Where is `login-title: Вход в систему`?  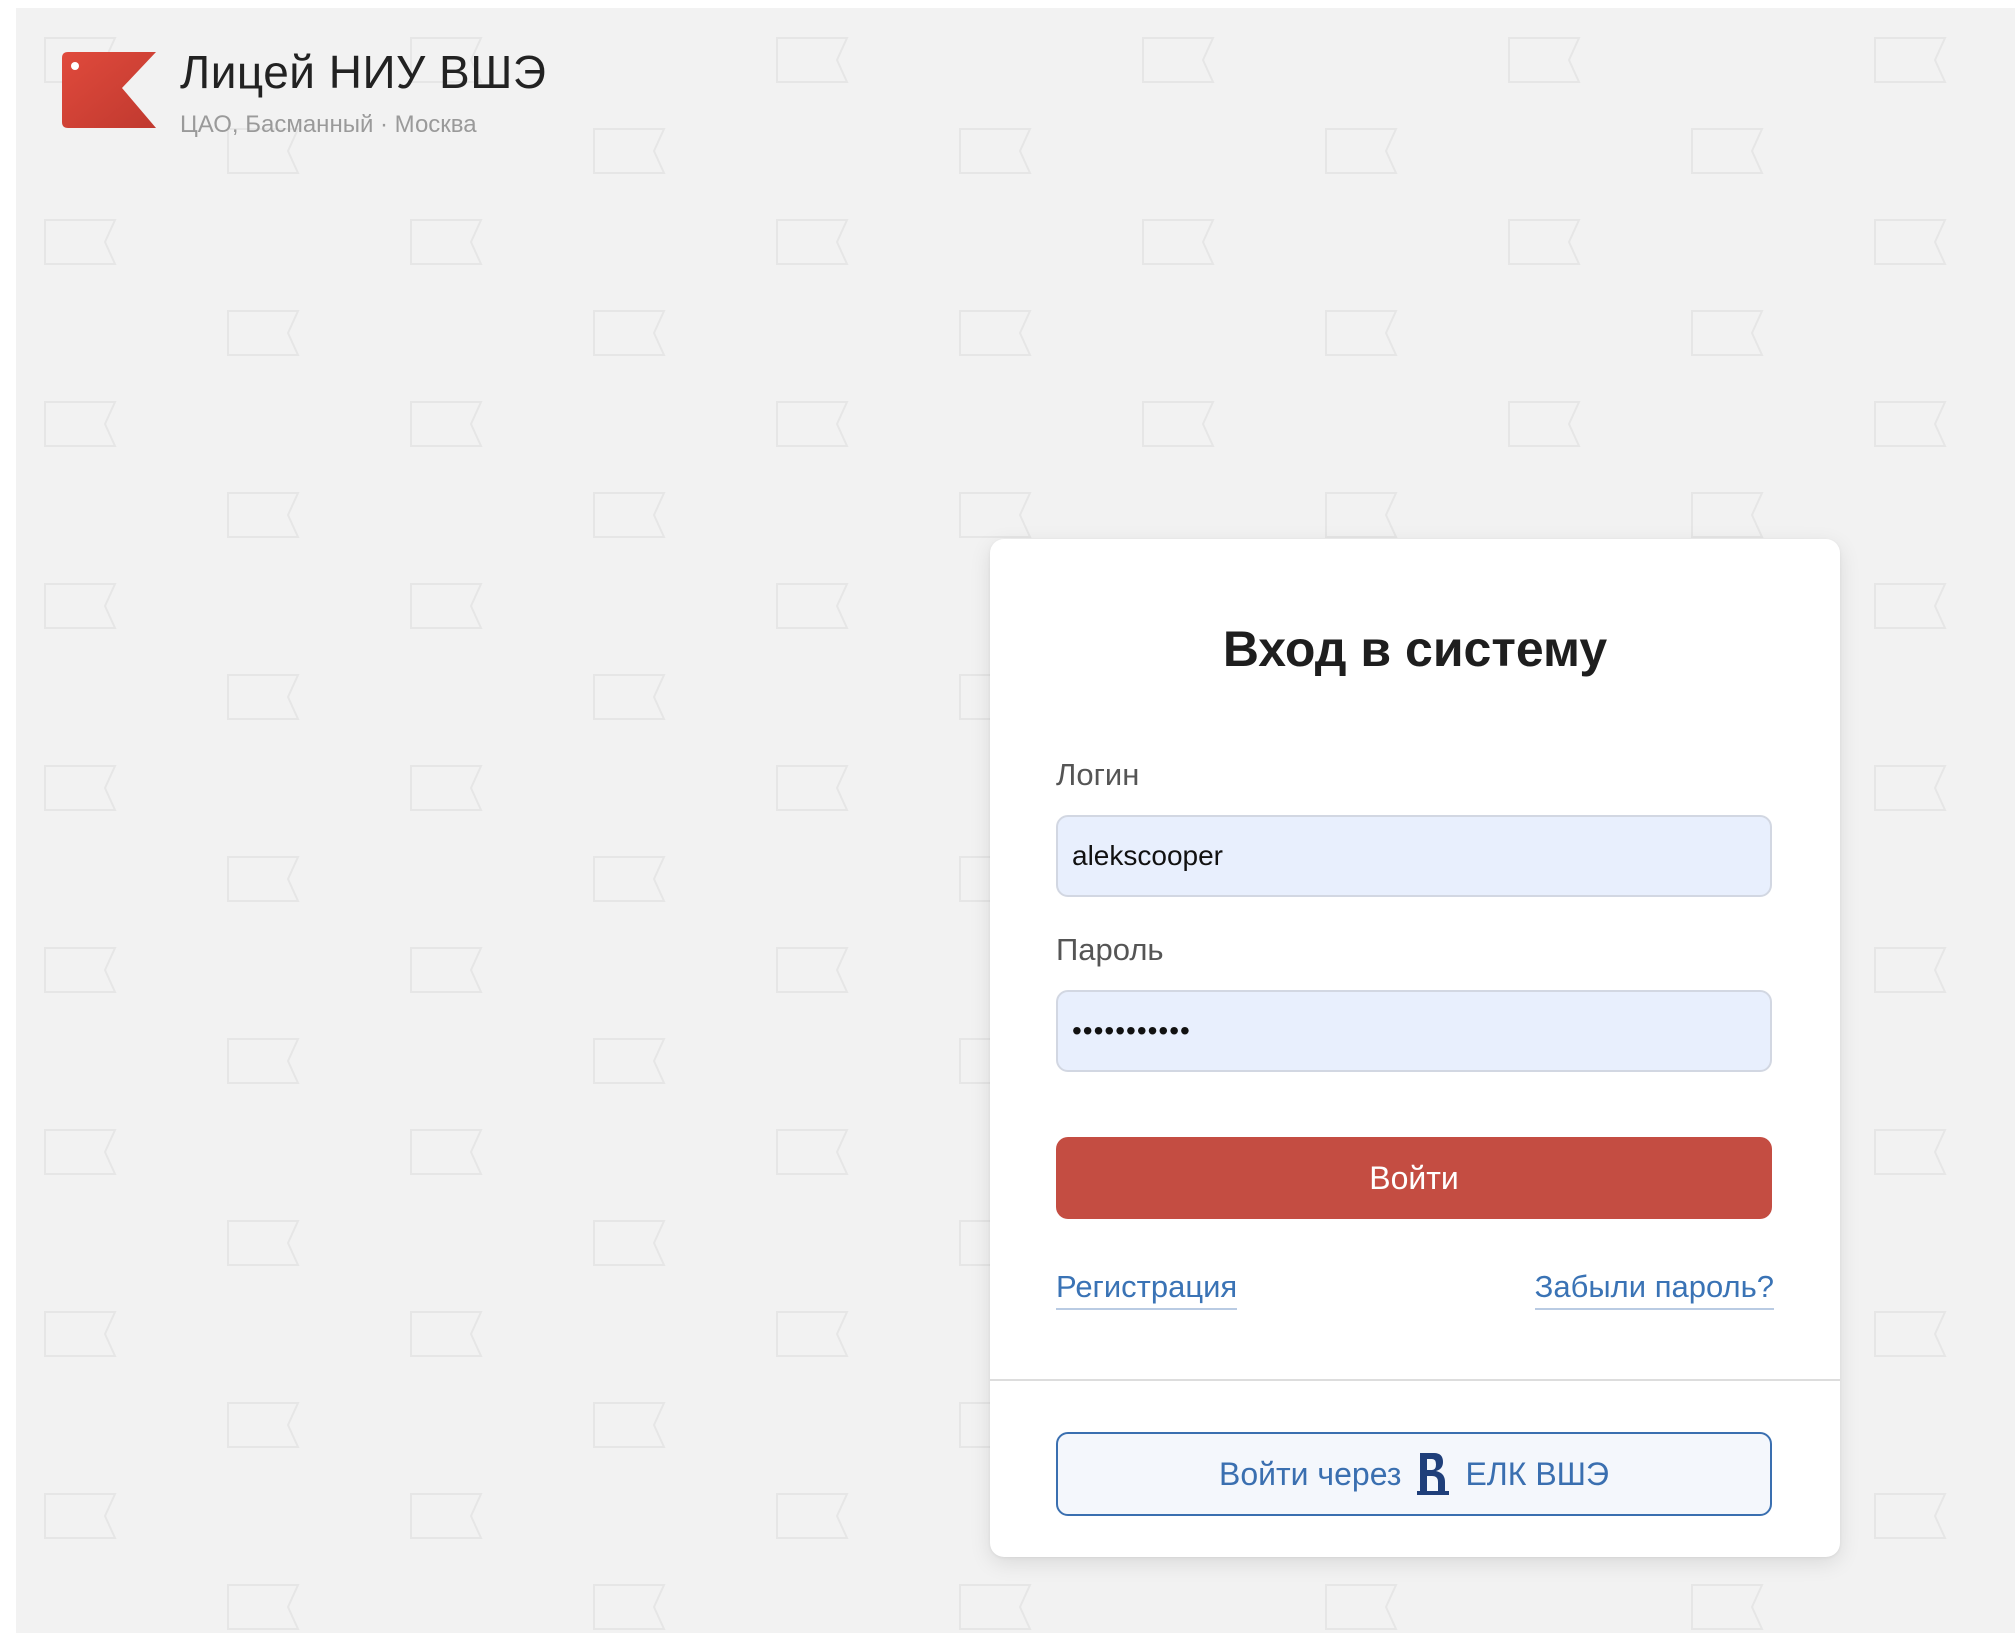
login-title: Вход в систему is located at coordinates (1415, 649).